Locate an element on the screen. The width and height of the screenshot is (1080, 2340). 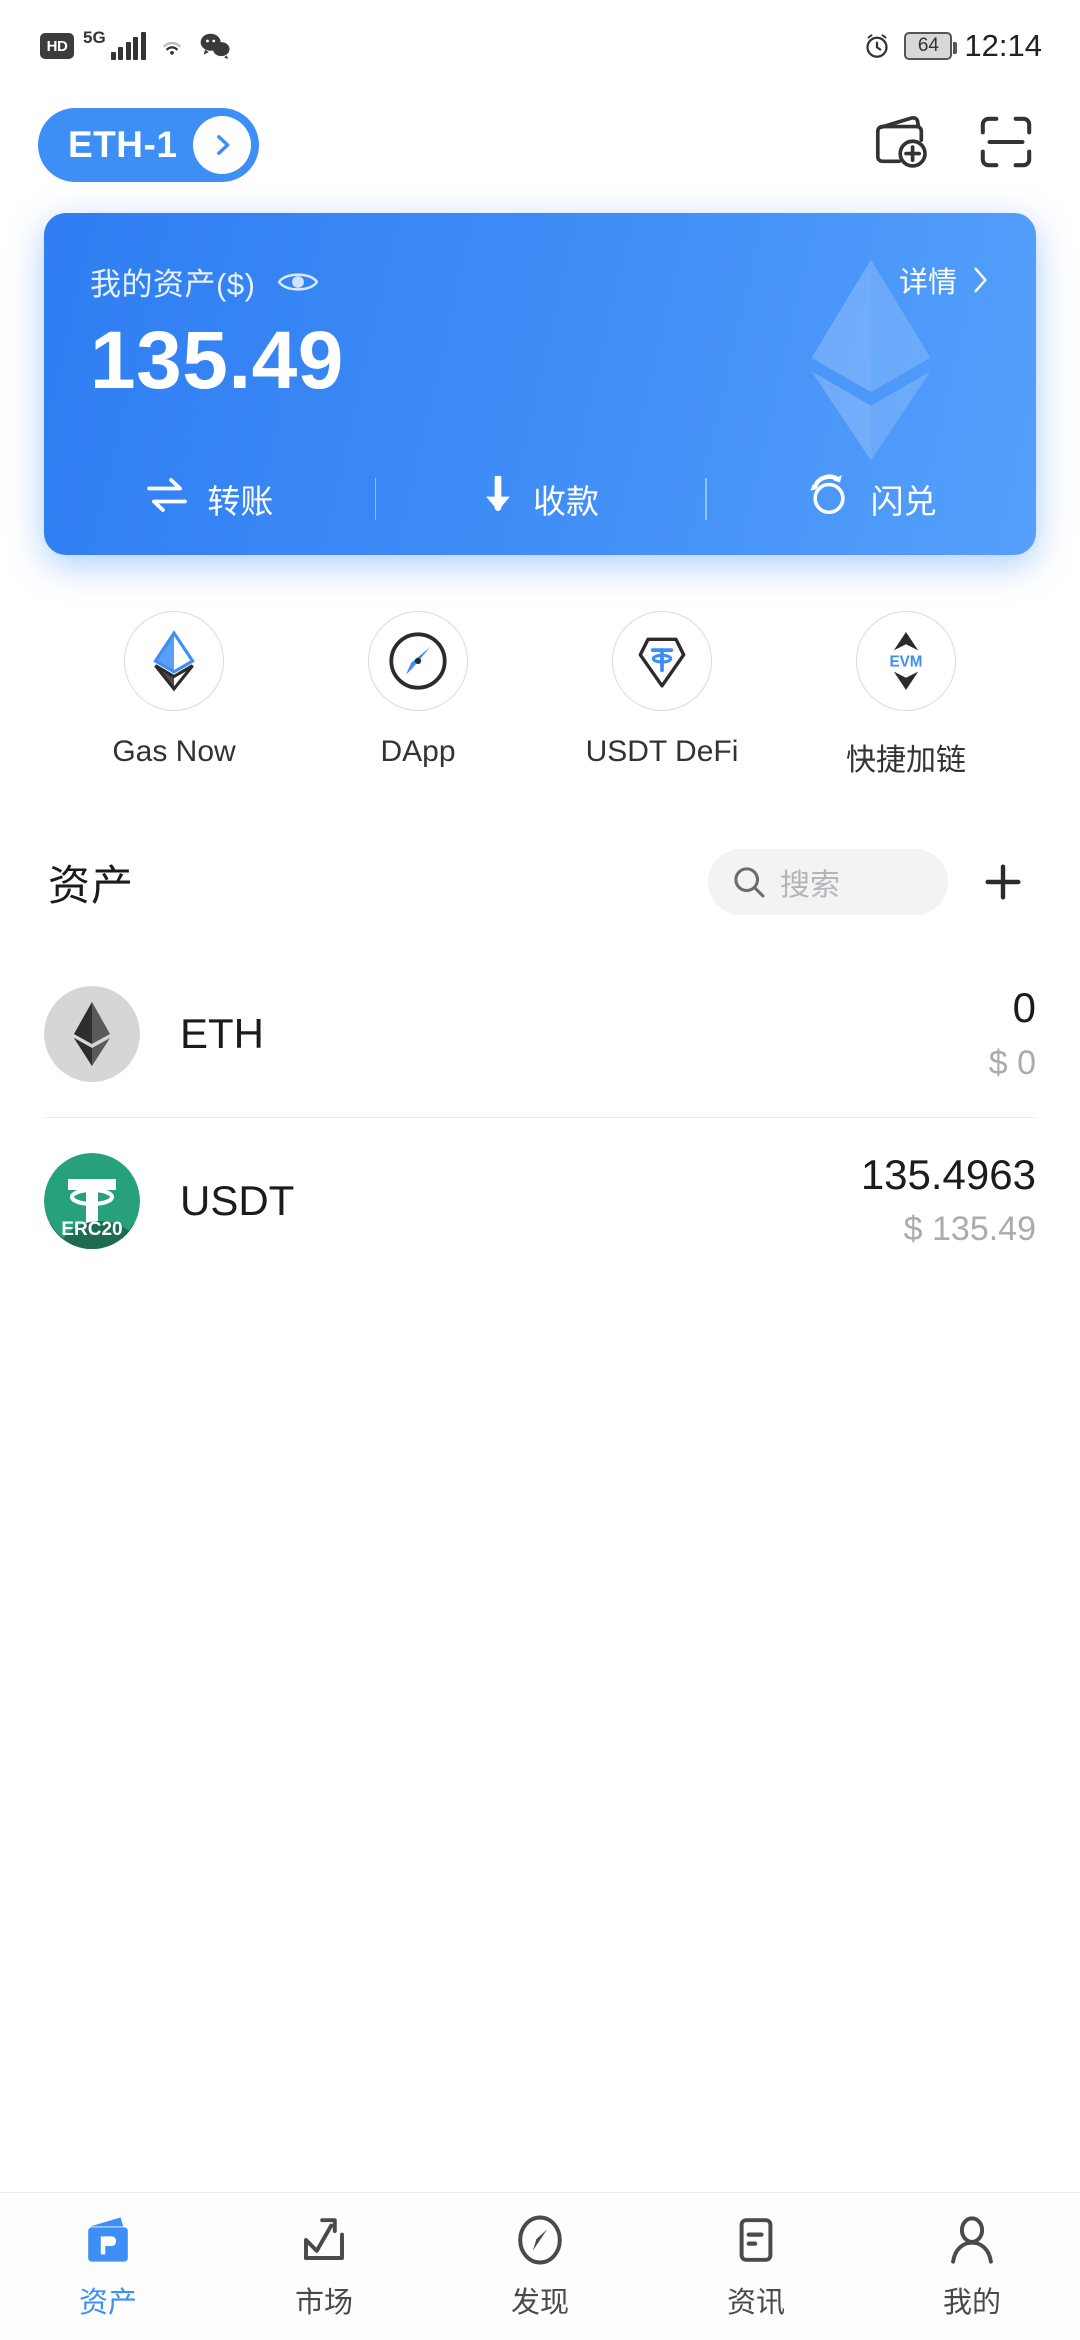
news-icon is located at coordinates (756, 2239).